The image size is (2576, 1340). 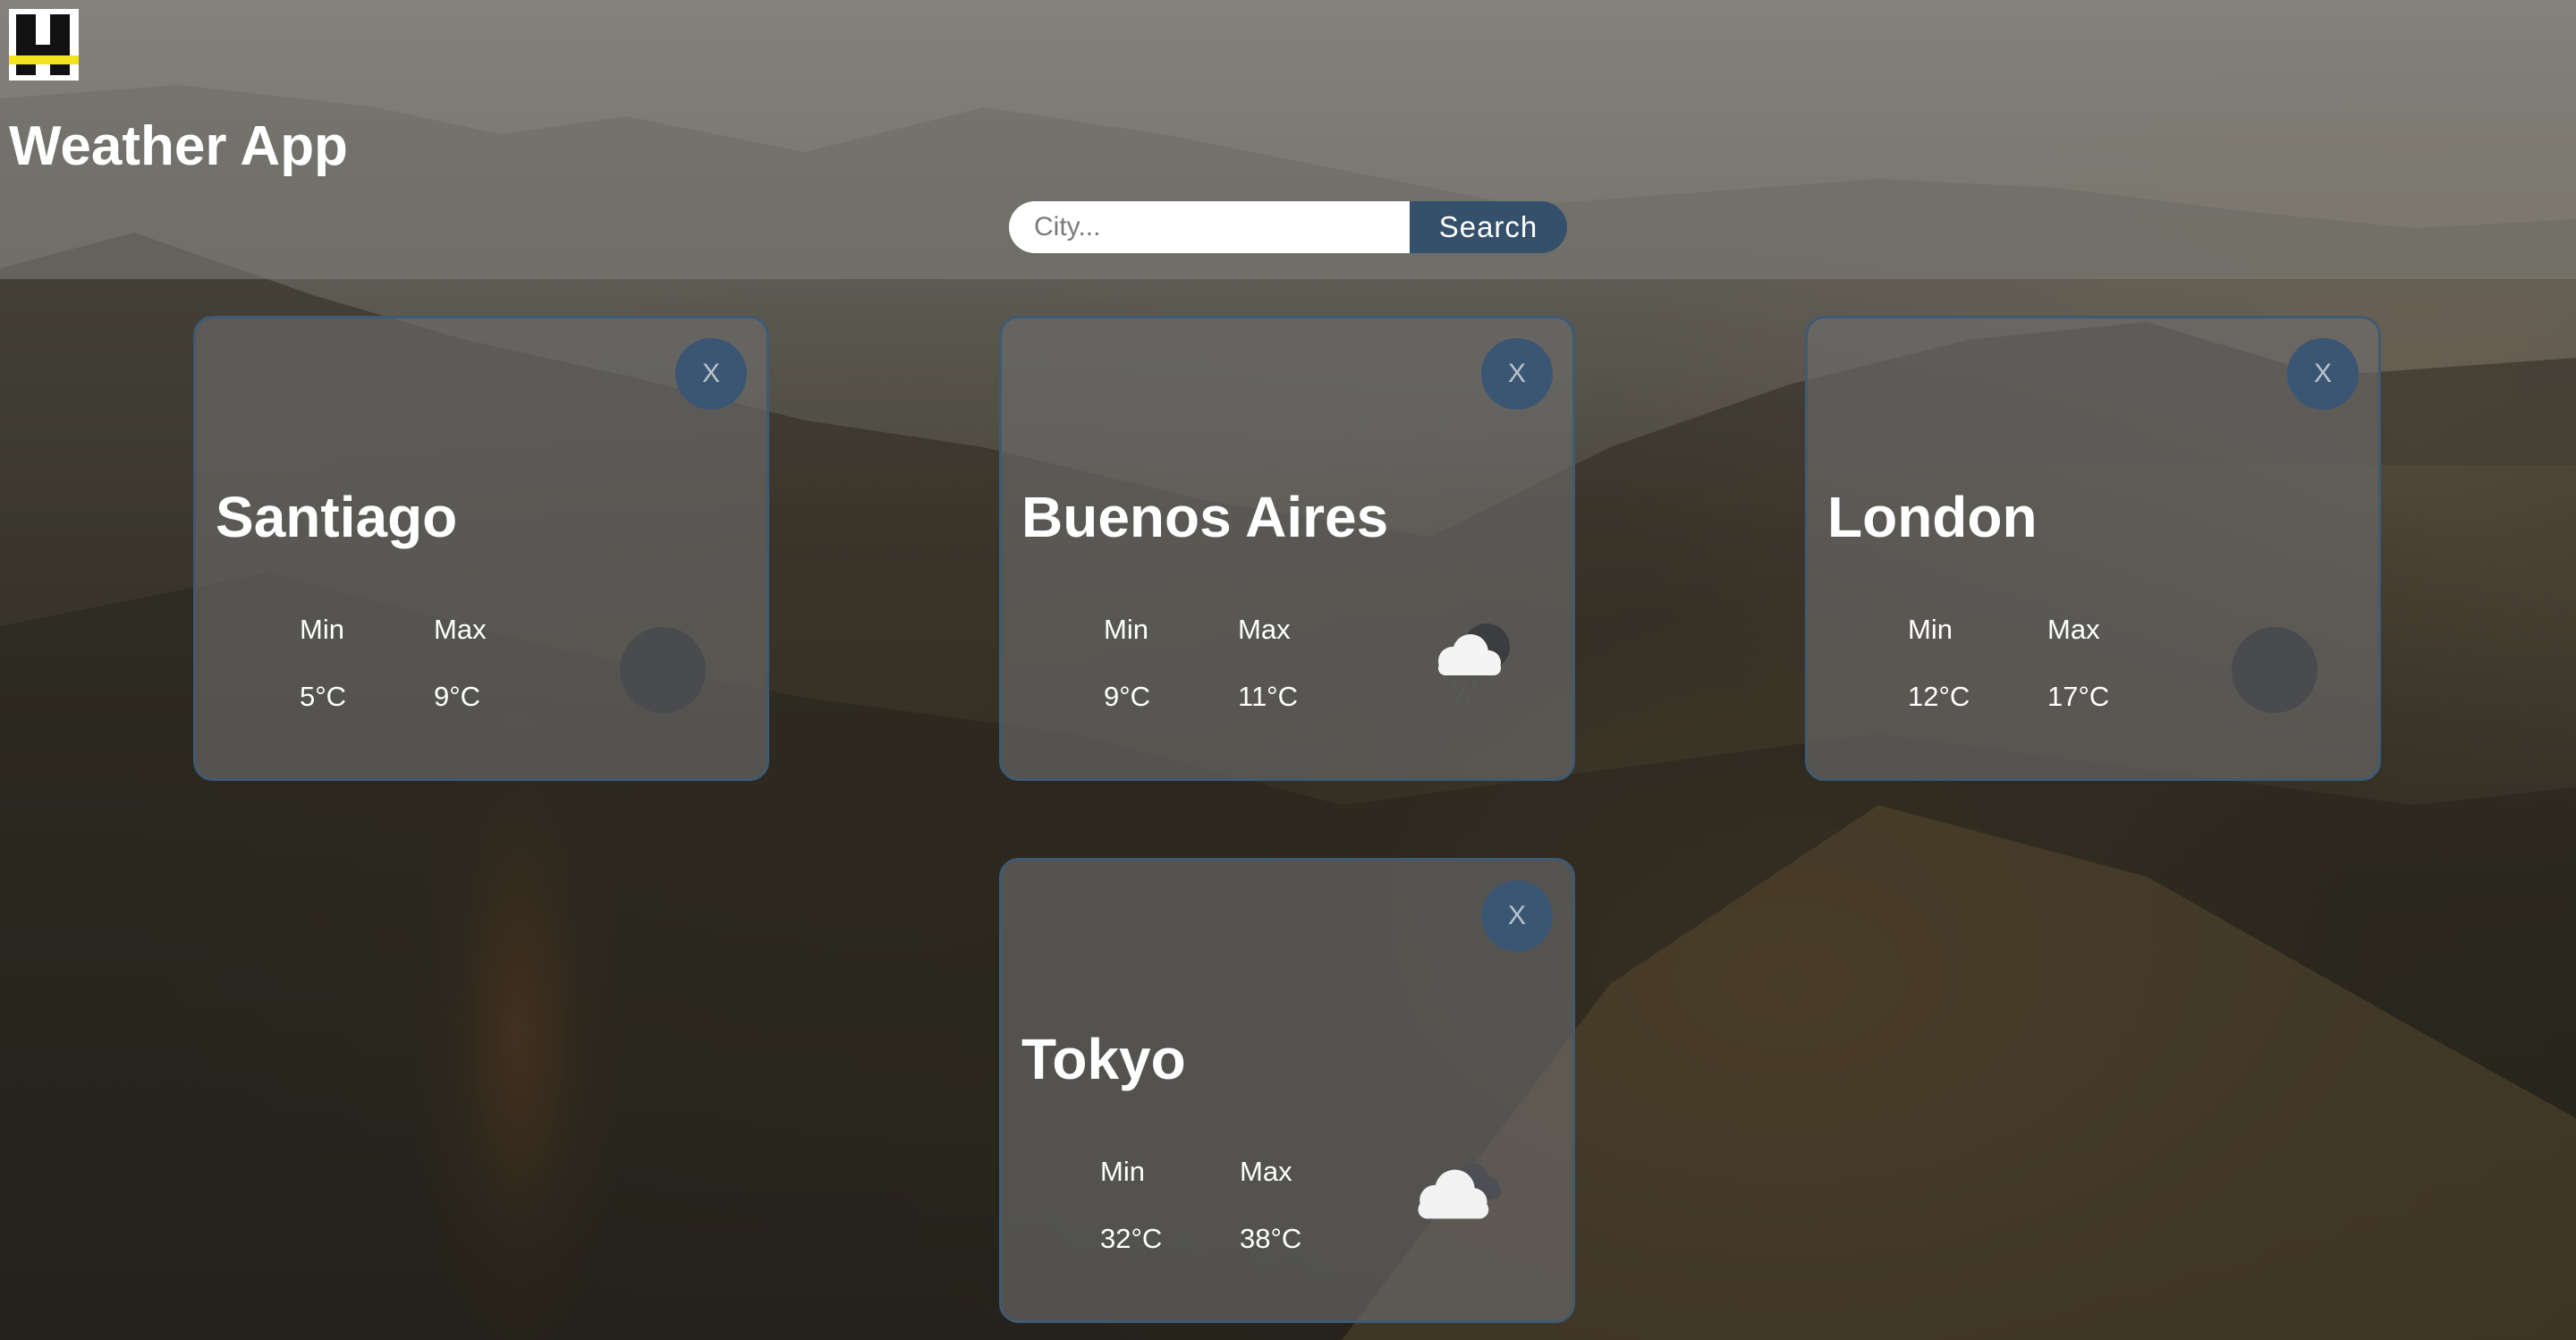 I want to click on min-temperature: 32°C, so click(x=1131, y=1238).